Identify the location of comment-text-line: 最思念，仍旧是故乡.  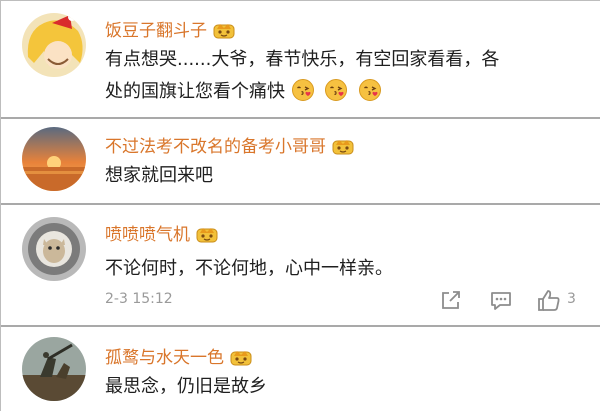
(186, 386).